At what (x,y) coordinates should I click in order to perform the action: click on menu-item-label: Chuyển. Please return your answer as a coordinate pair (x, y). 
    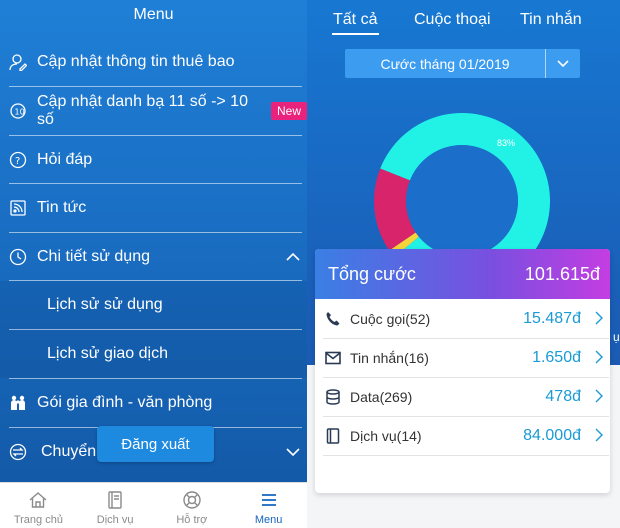
    Looking at the image, I should click on (69, 451).